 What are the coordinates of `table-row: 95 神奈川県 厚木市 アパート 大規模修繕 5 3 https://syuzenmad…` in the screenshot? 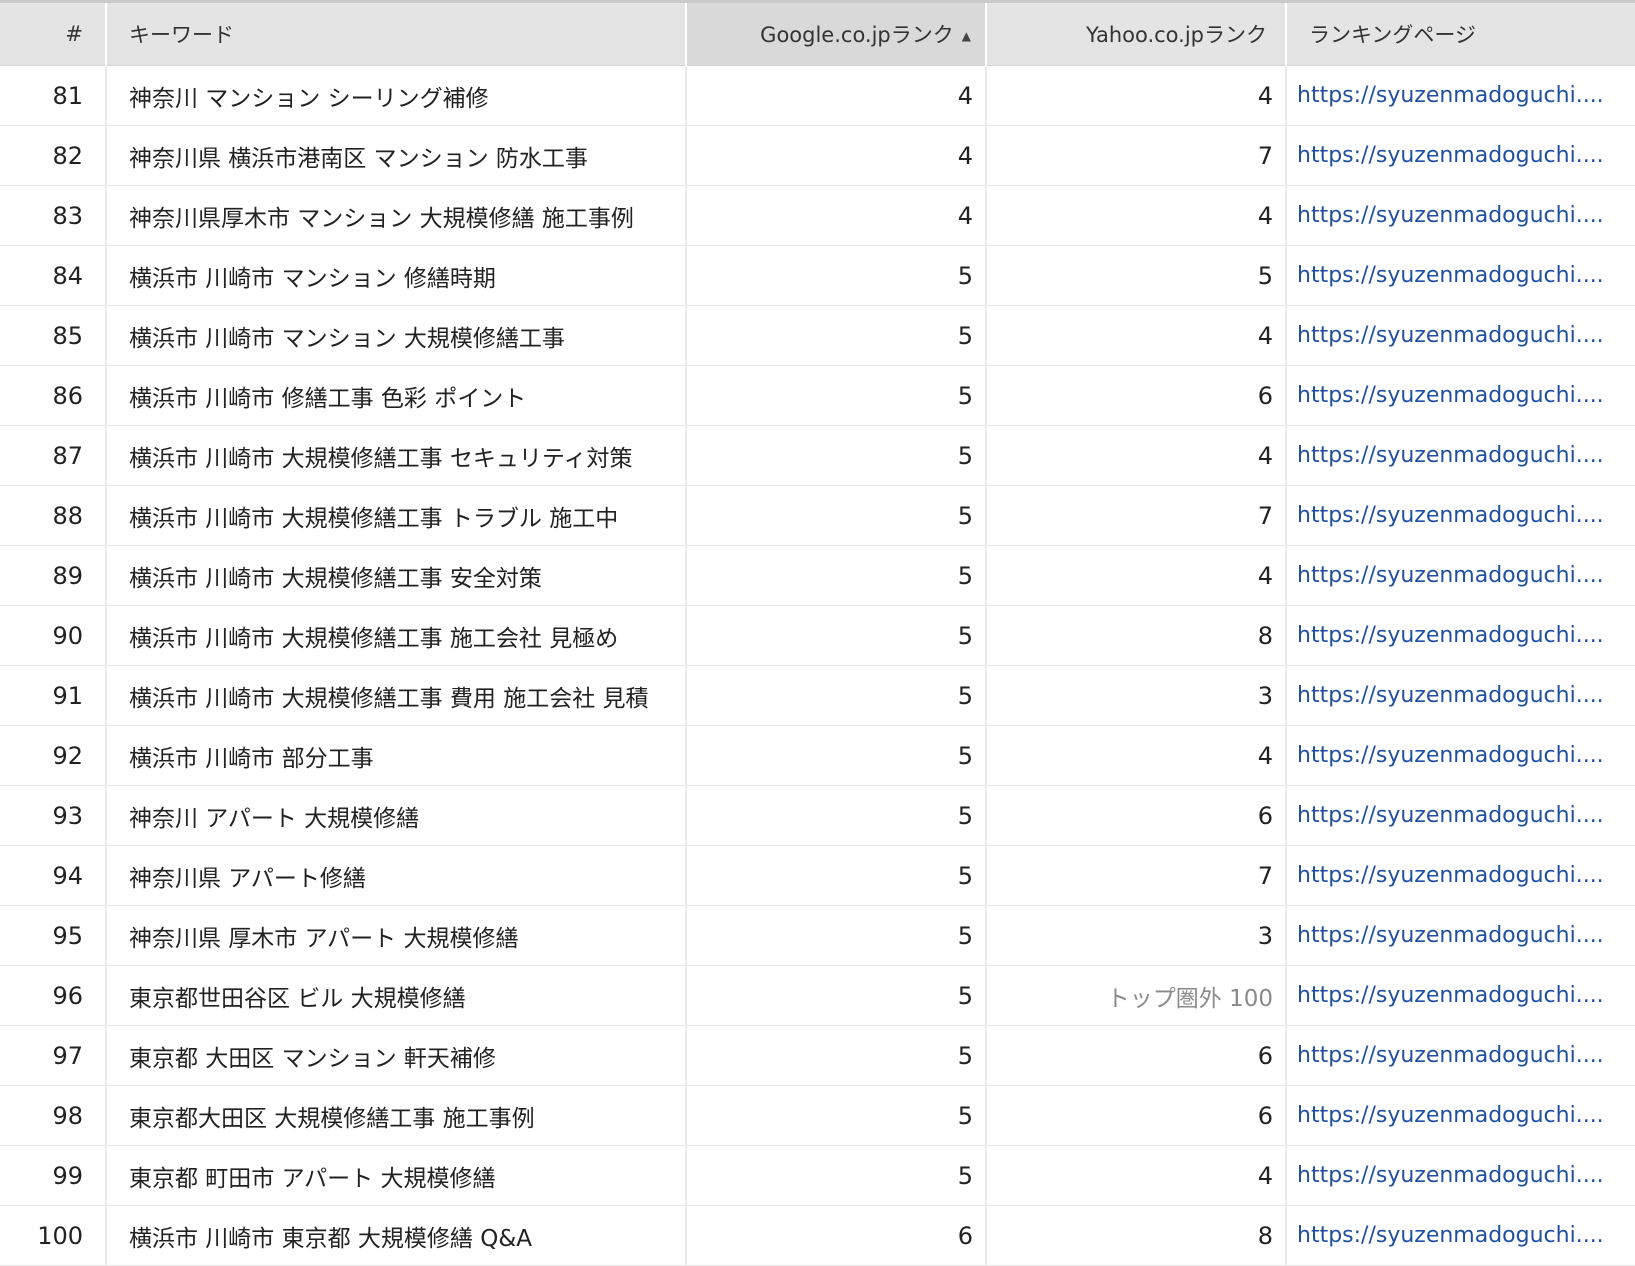 It's located at (817, 935).